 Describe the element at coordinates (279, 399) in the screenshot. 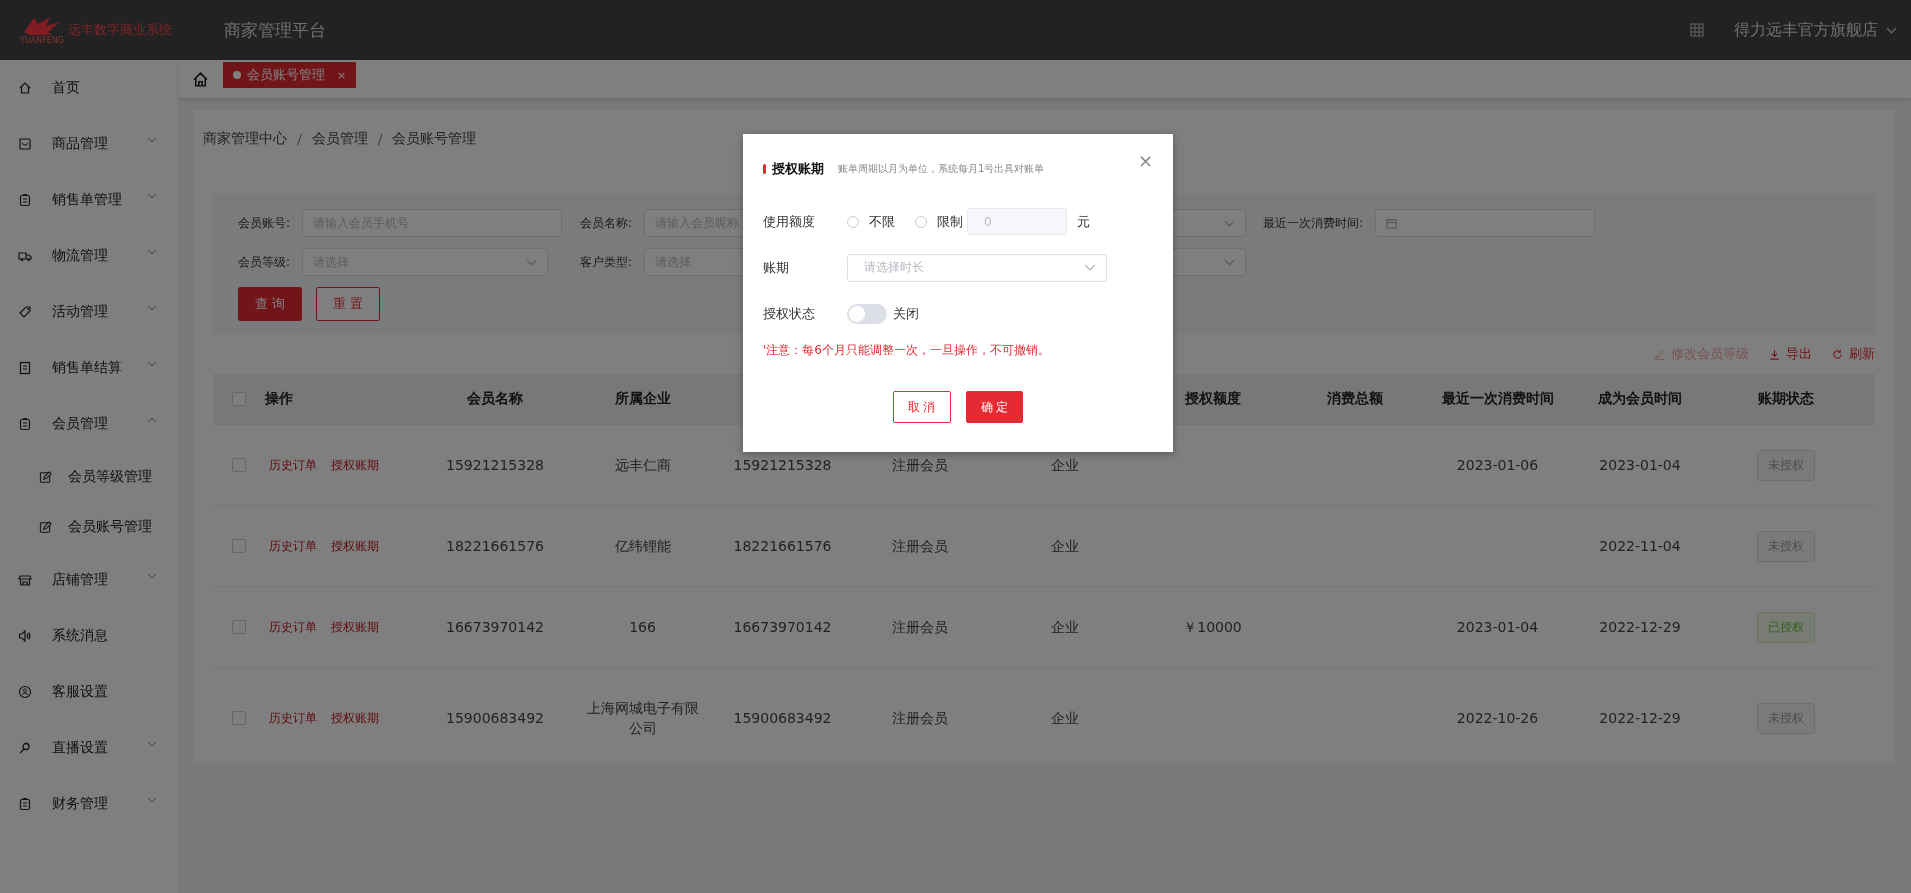

I see `column-header: 操作` at that location.